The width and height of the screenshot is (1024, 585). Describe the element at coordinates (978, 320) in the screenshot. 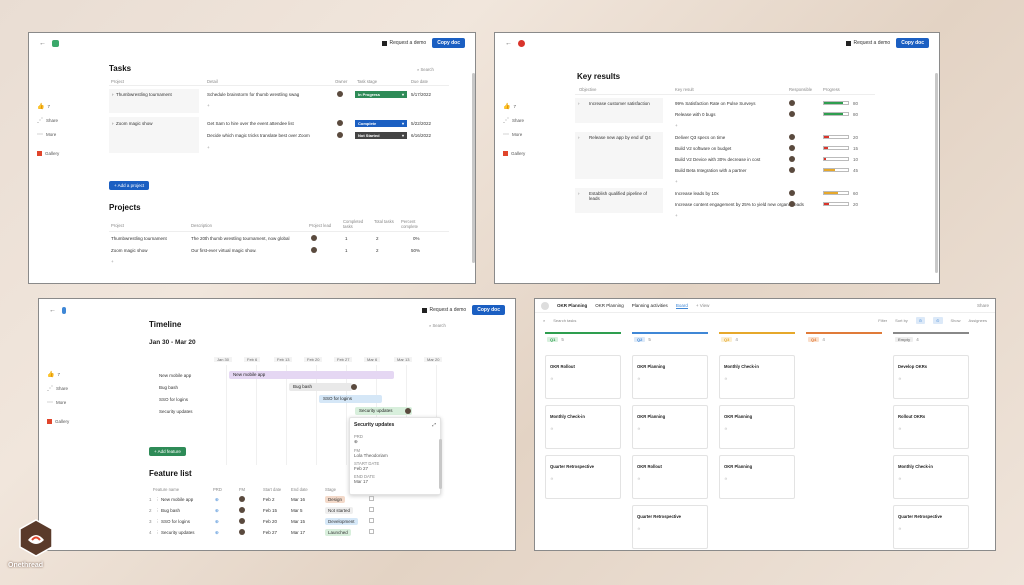

I see `assignees-button: Assignees` at that location.